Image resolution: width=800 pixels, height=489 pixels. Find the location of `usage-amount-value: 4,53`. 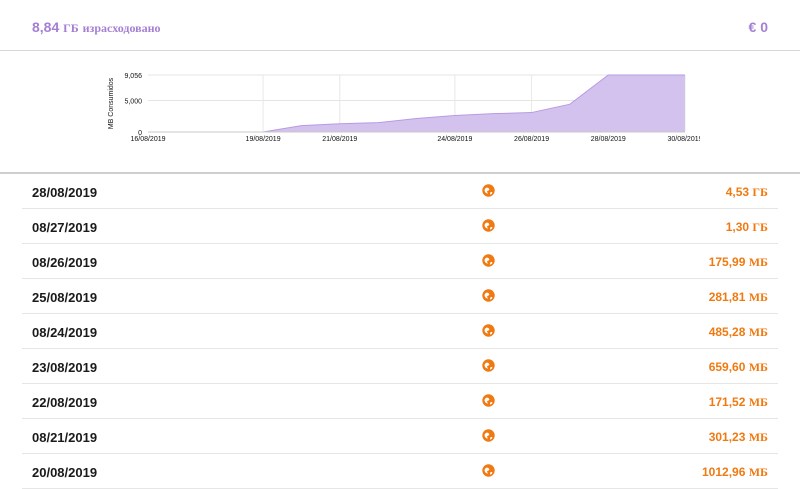

usage-amount-value: 4,53 is located at coordinates (737, 192).